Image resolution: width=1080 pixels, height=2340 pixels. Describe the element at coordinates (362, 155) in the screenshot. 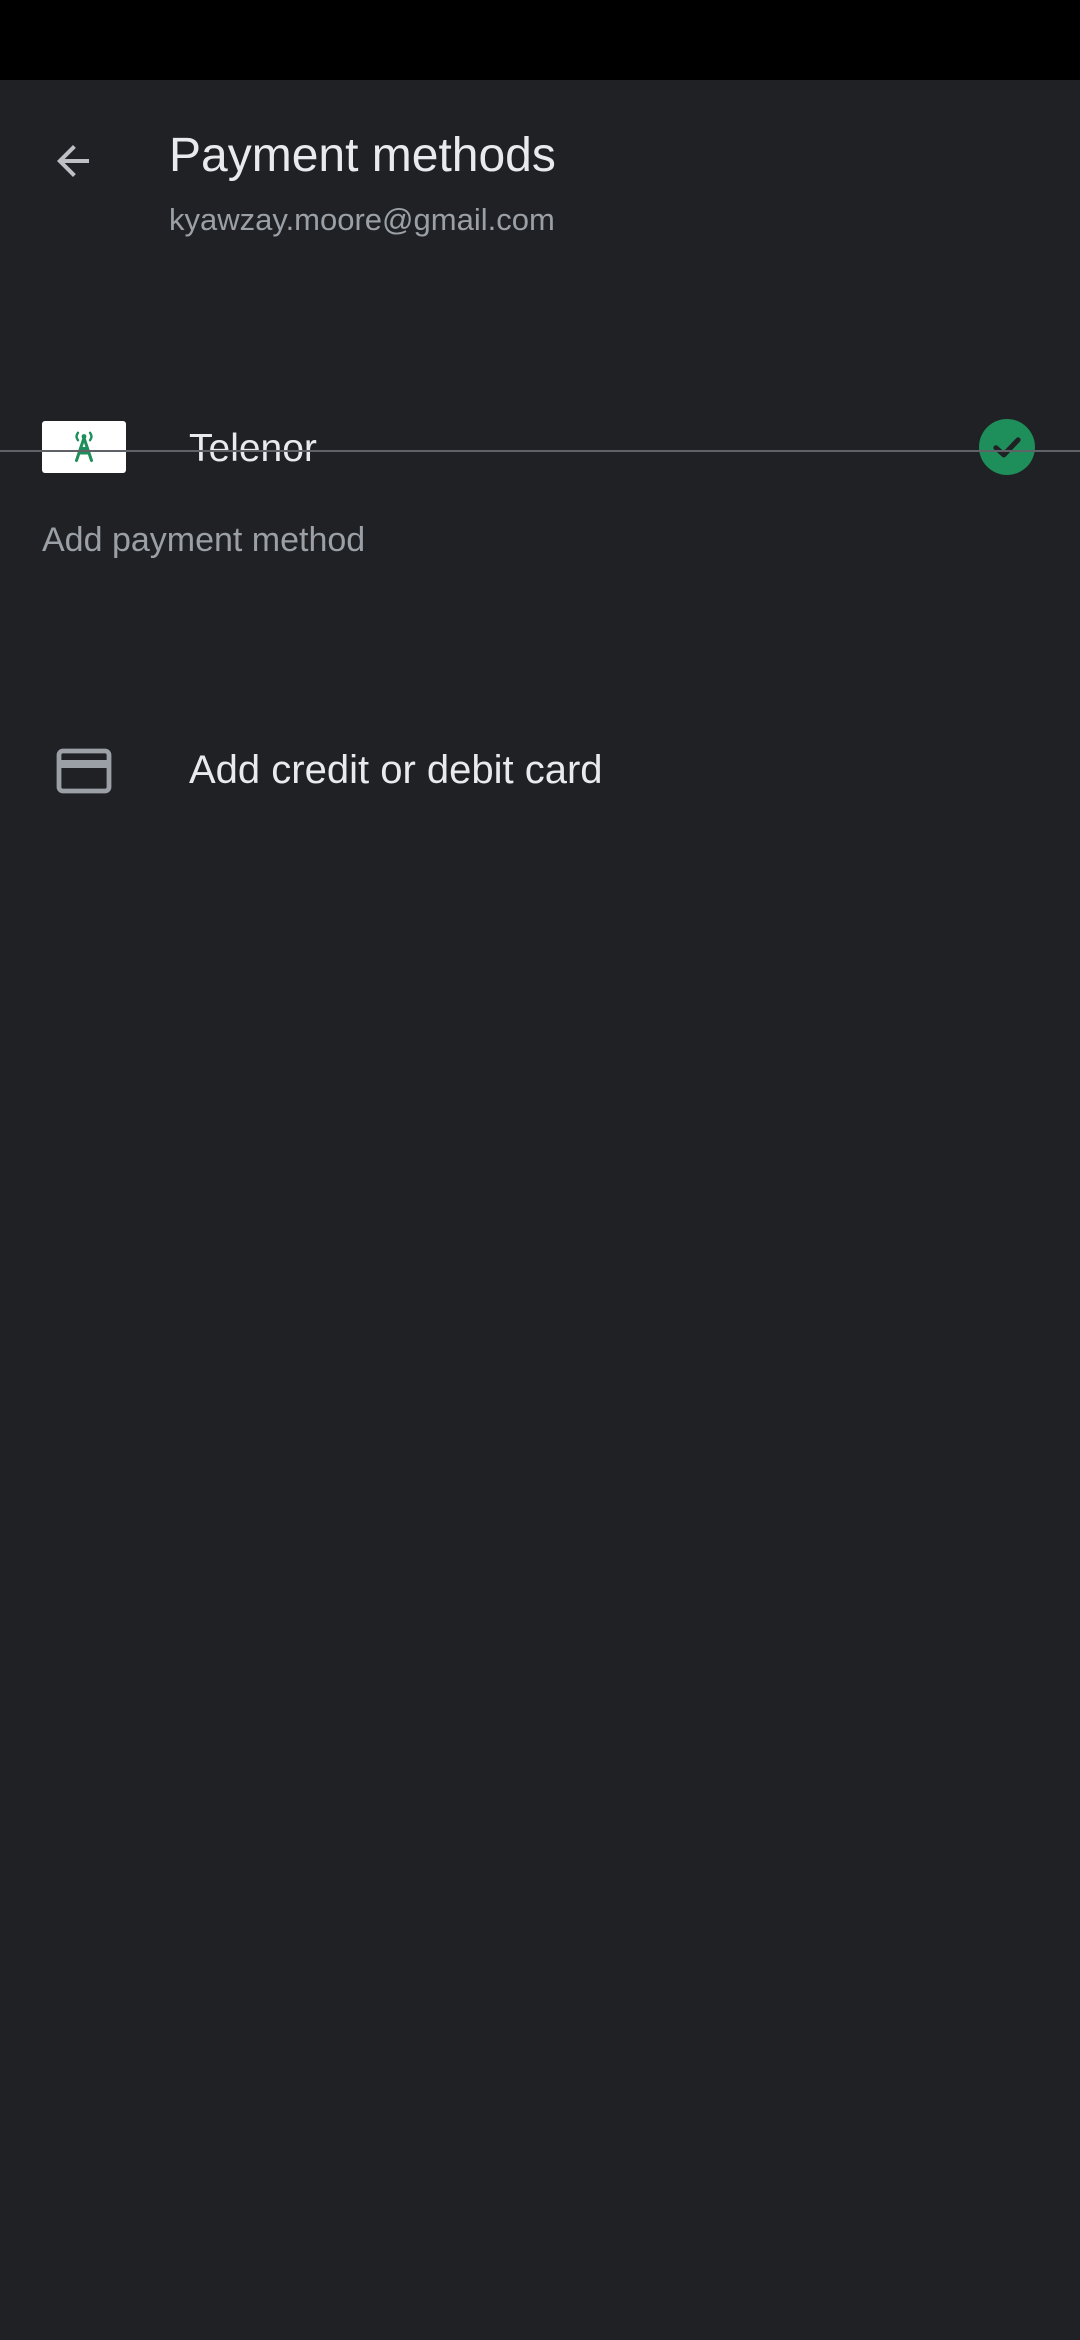

I see `page-title: Payment methods` at that location.